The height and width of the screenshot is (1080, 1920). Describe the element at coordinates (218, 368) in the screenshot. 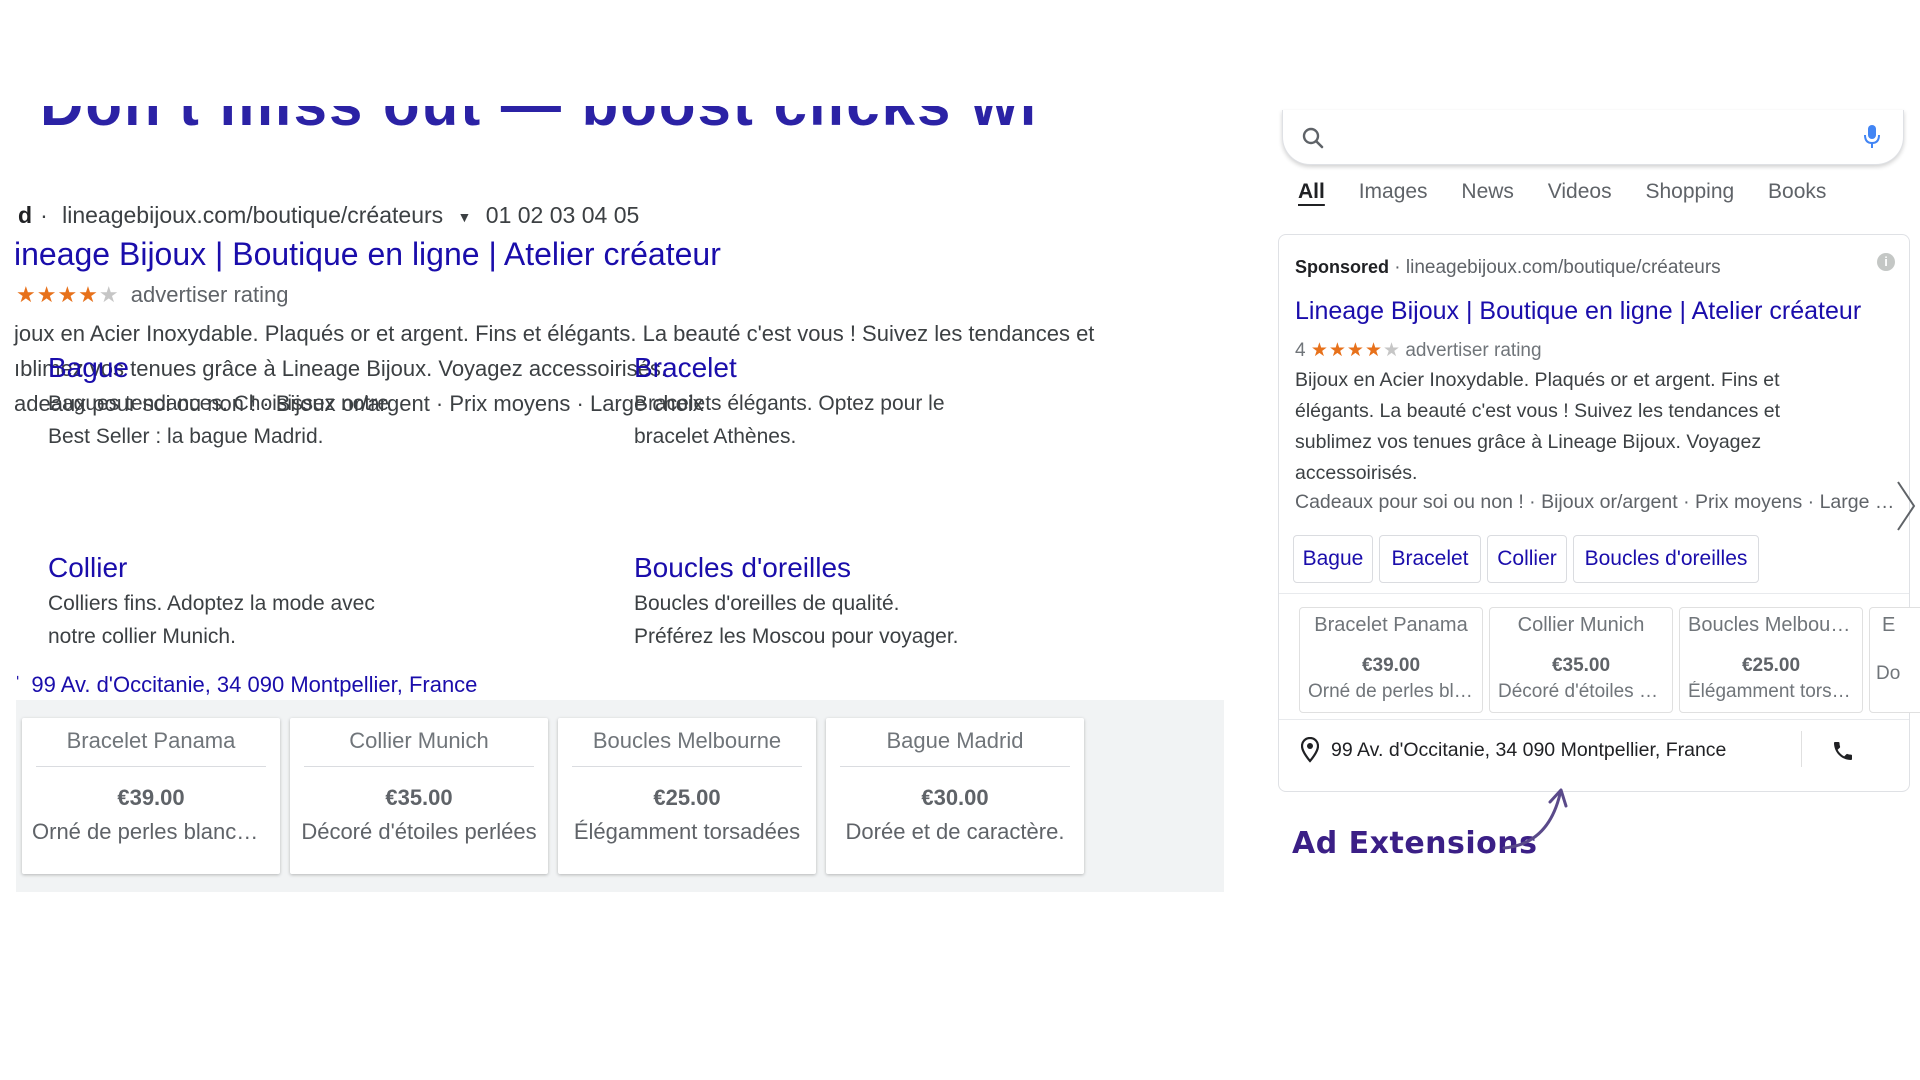

I see `sitelink-title: Bague` at that location.